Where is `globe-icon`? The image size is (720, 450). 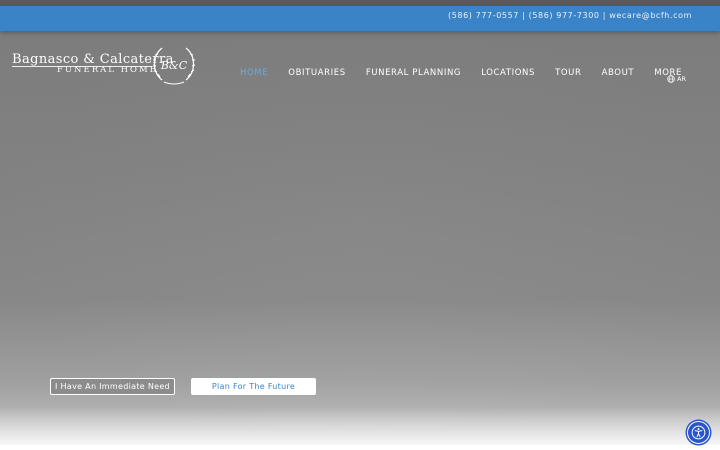
globe-icon is located at coordinates (671, 79).